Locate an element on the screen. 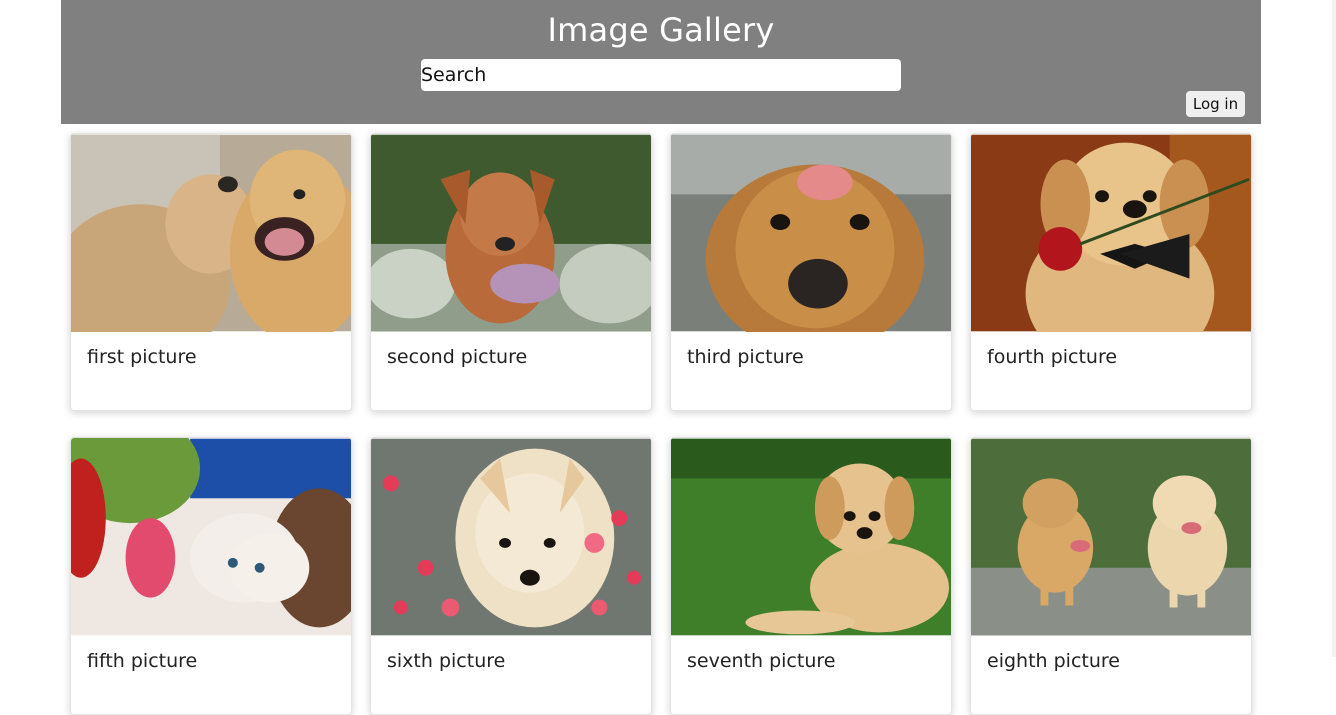 The width and height of the screenshot is (1336, 715). login-button: Log in is located at coordinates (1215, 104).